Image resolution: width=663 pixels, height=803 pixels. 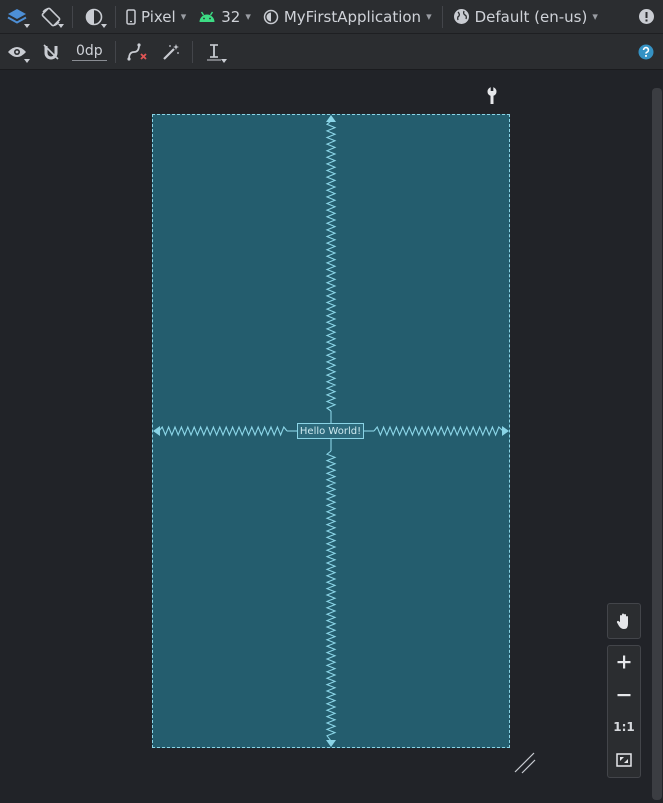 I want to click on plus-icon, so click(x=624, y=662).